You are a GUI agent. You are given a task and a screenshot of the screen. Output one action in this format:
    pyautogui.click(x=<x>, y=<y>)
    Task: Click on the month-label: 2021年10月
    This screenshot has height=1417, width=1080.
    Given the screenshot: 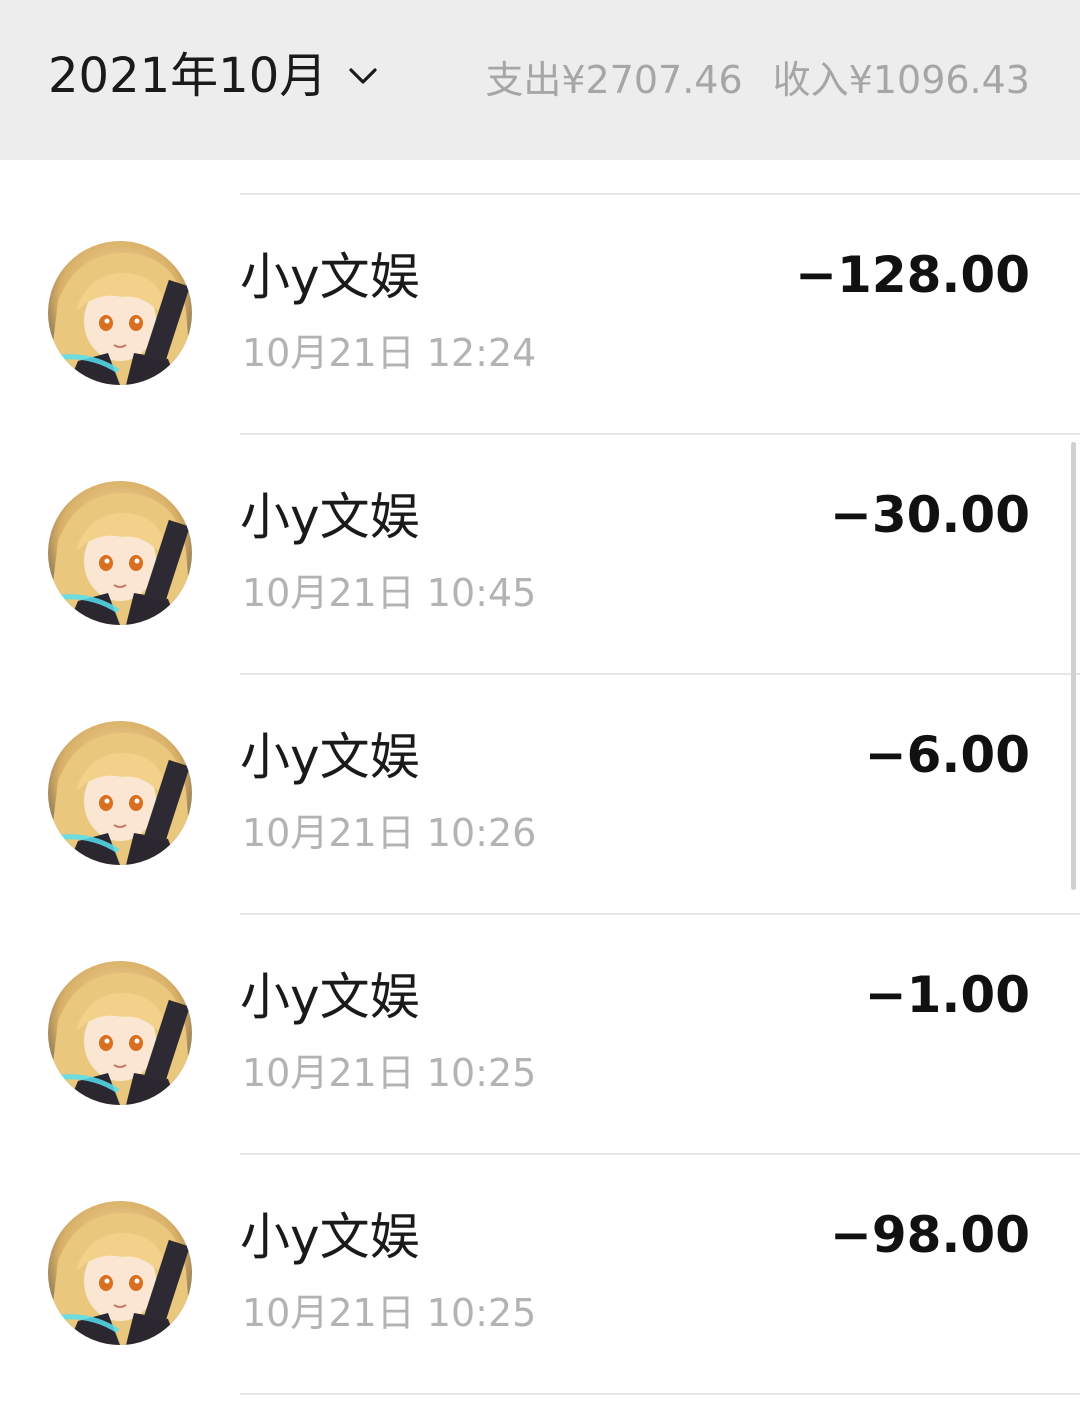 What is the action you would take?
    pyautogui.click(x=188, y=76)
    